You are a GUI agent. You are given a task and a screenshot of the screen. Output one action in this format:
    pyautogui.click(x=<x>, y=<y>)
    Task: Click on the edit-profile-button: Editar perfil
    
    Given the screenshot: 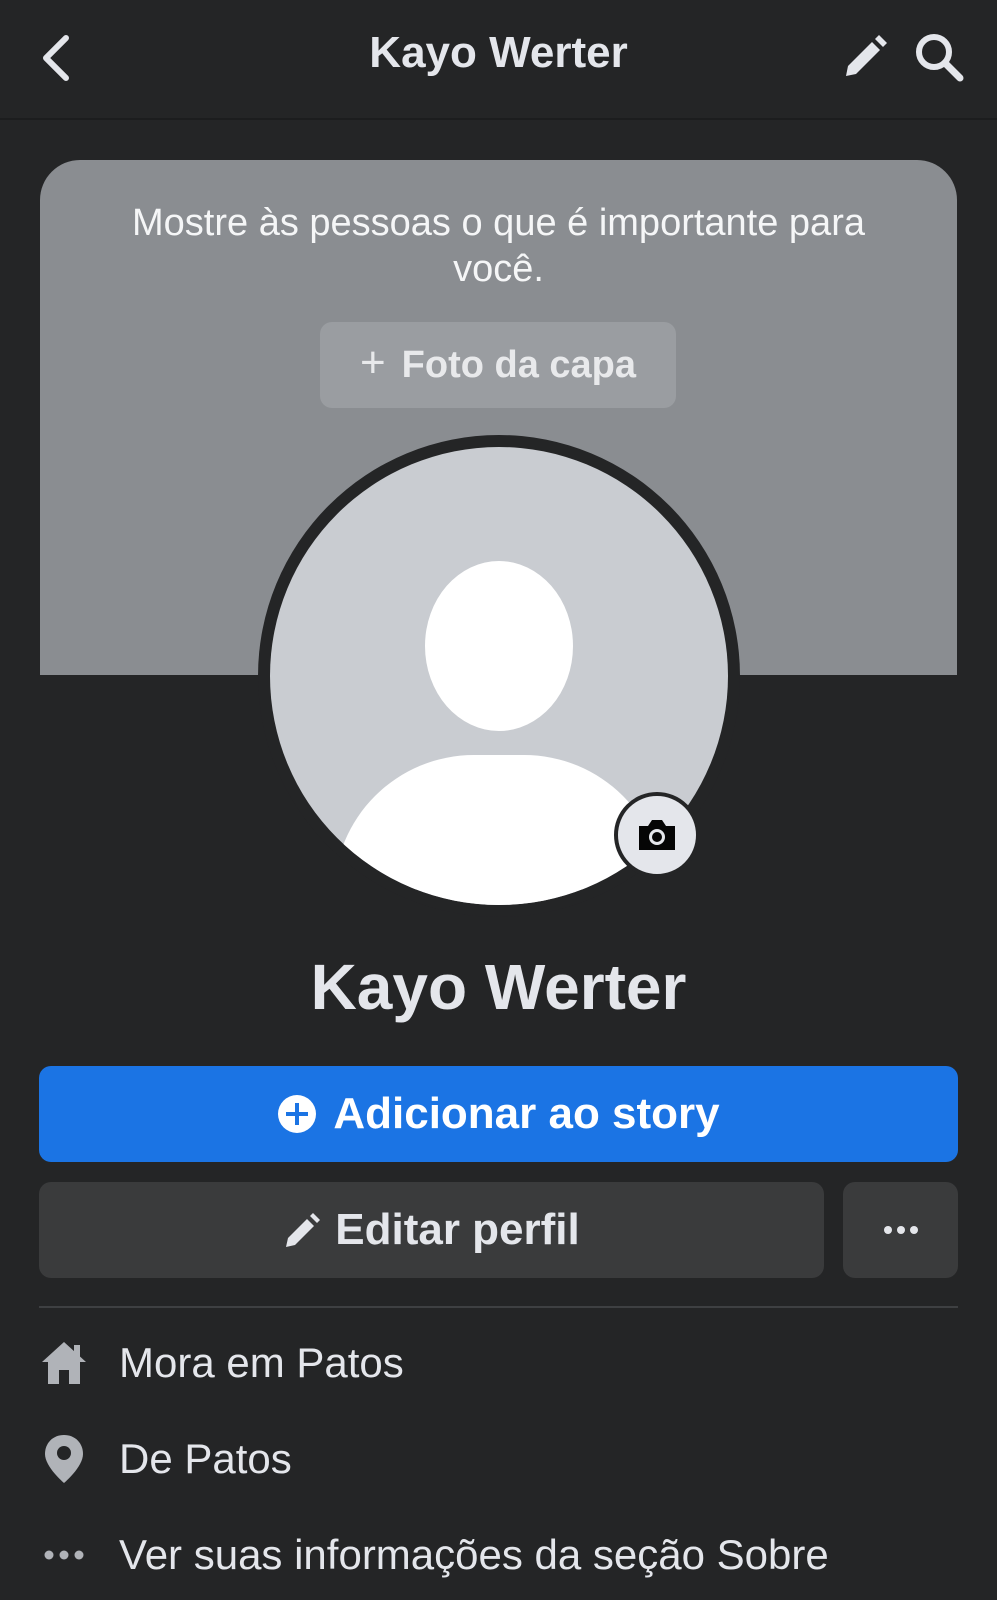 What is the action you would take?
    pyautogui.click(x=431, y=1230)
    